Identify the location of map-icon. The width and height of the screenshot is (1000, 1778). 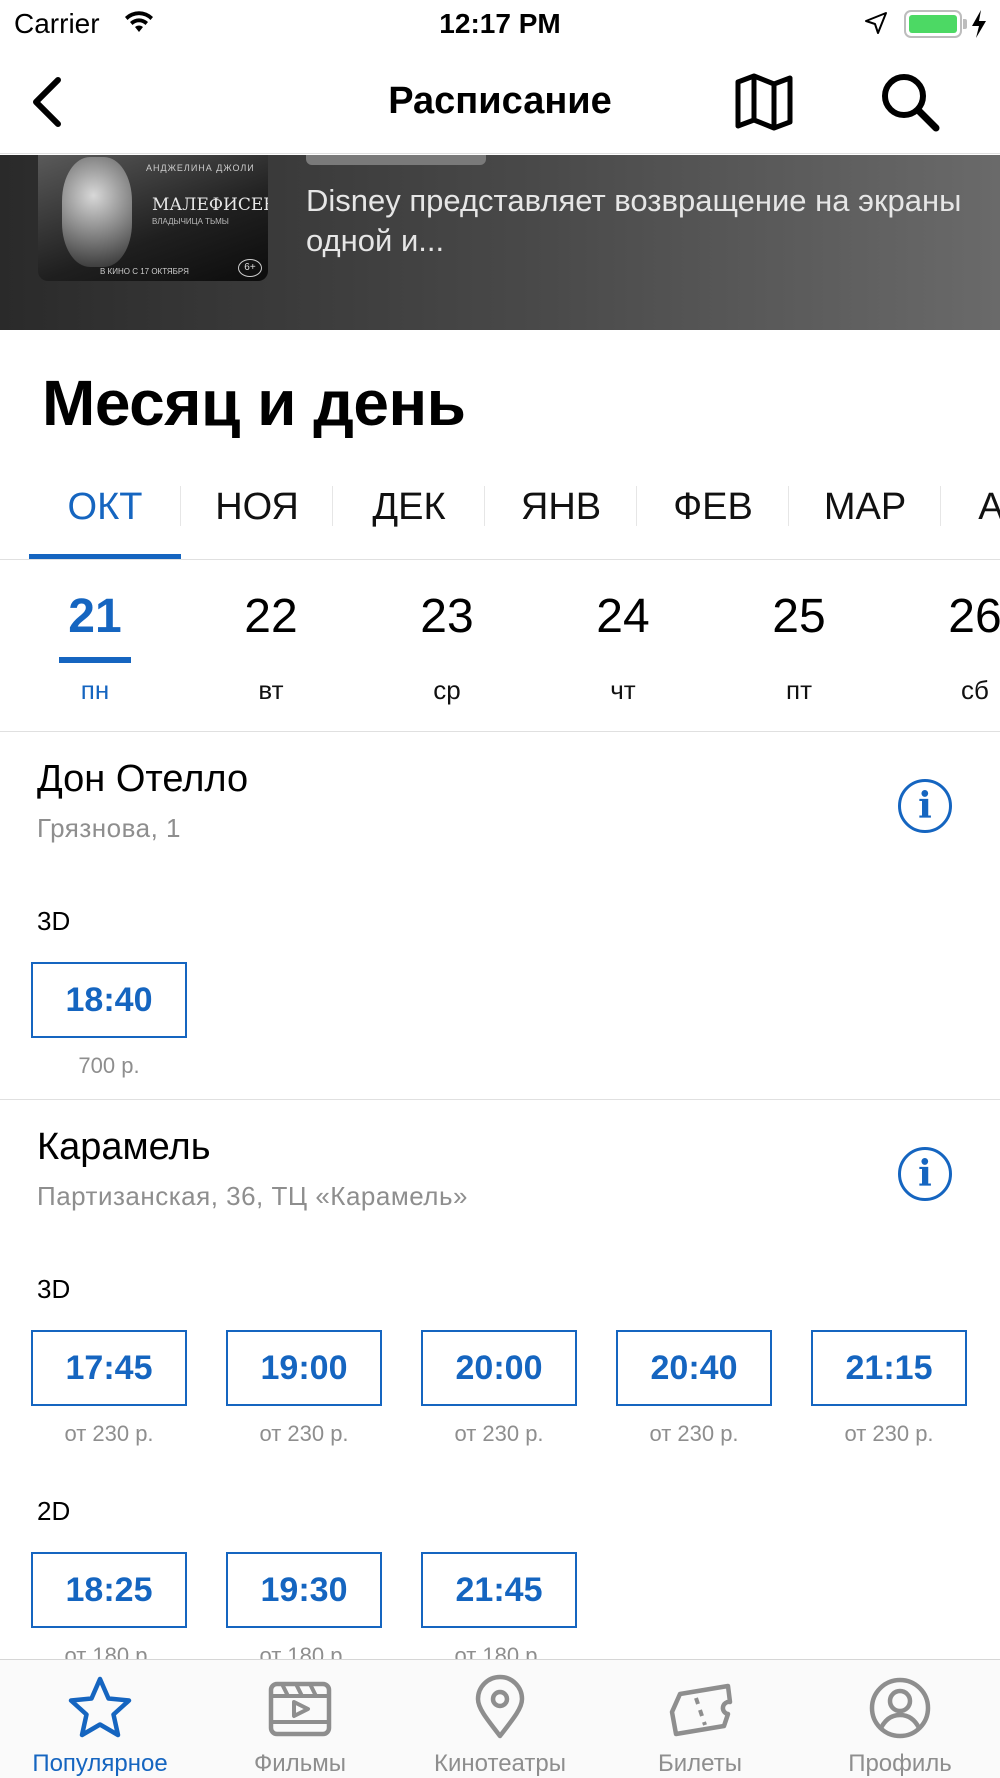
(764, 102).